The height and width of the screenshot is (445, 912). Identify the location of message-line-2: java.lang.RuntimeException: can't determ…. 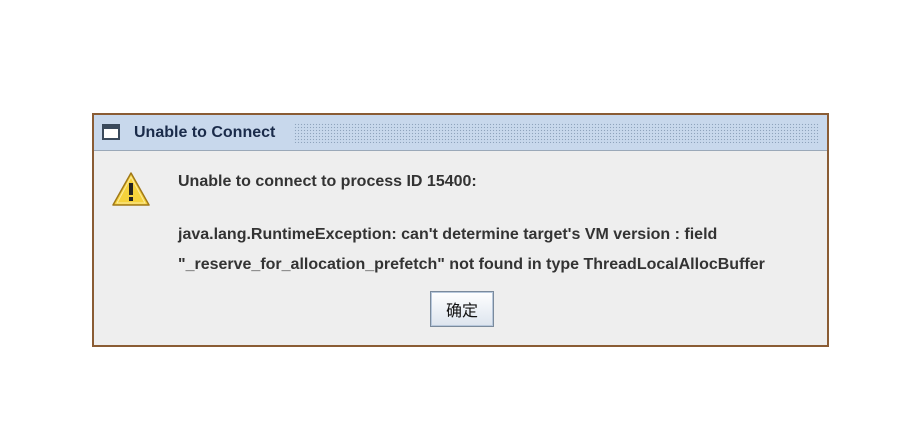
(448, 234).